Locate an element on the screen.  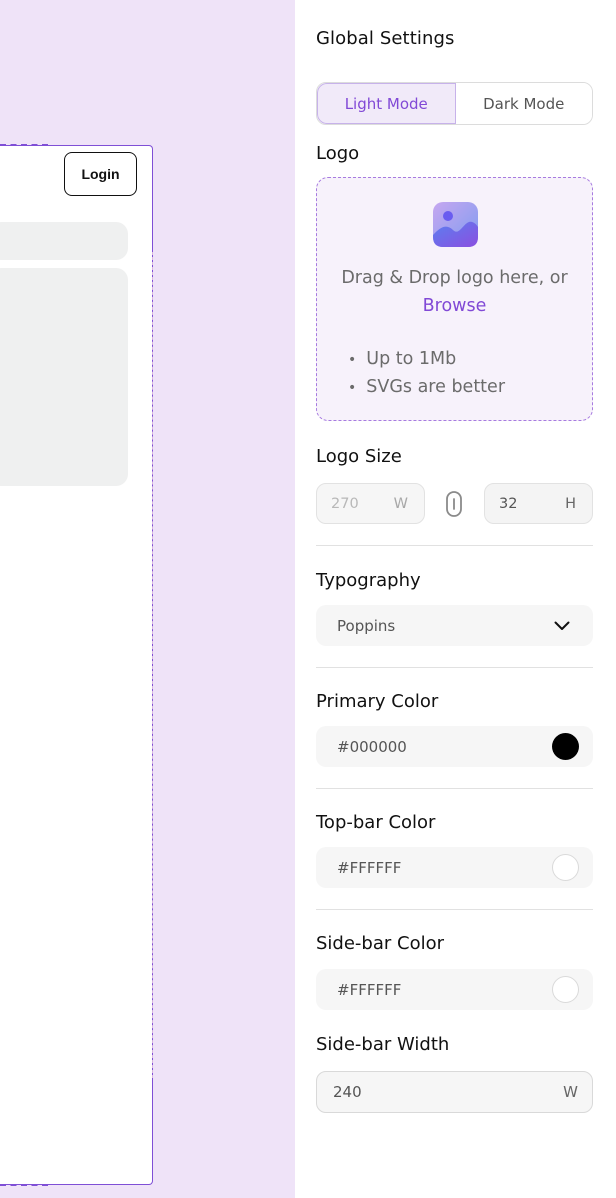
image-icon is located at coordinates (455, 224).